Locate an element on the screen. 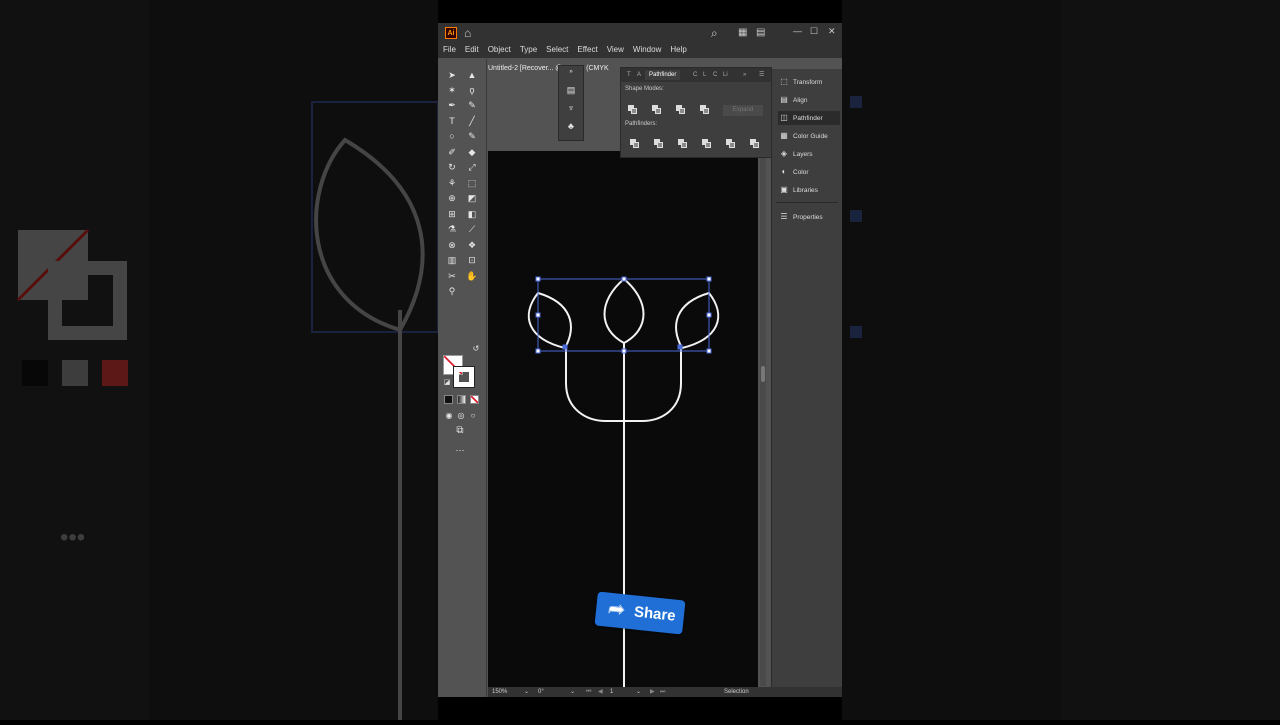  dock-item-color: ◐ Color is located at coordinates (809, 172).